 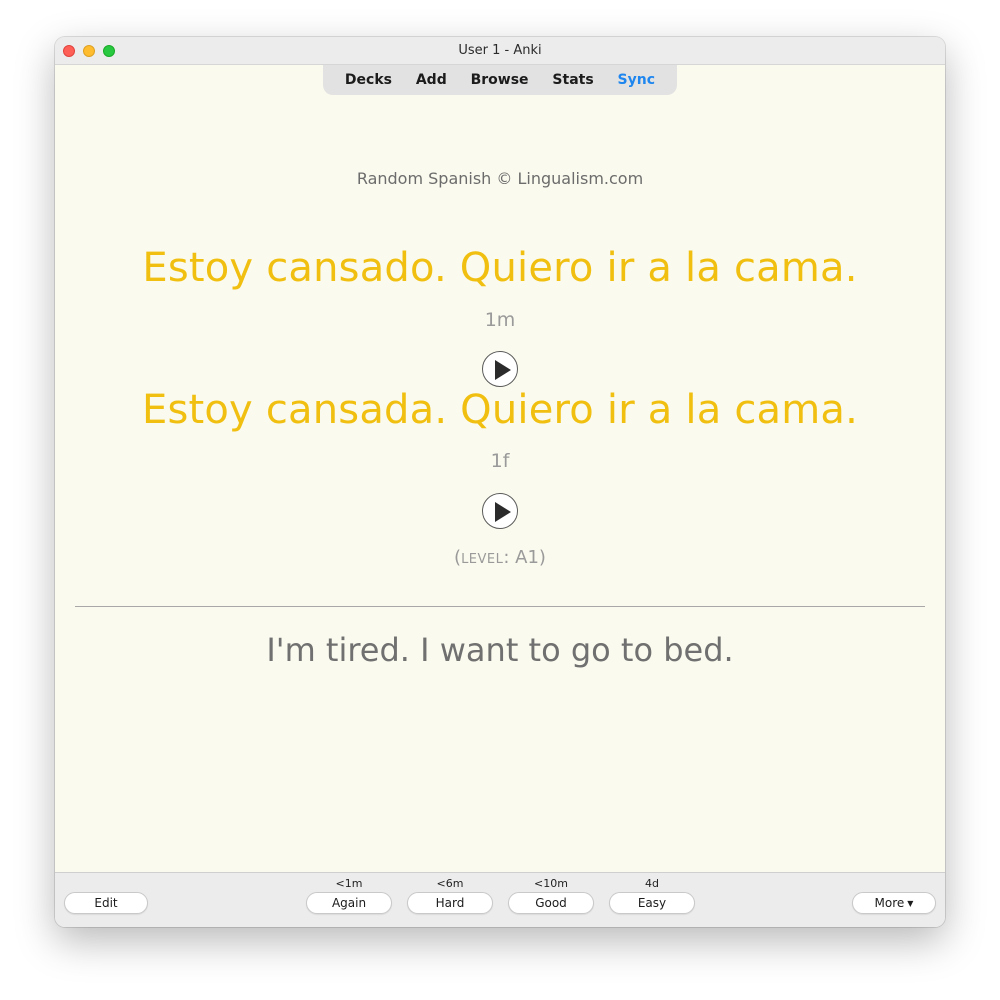 What do you see at coordinates (106, 903) in the screenshot?
I see `edit-button: Edit` at bounding box center [106, 903].